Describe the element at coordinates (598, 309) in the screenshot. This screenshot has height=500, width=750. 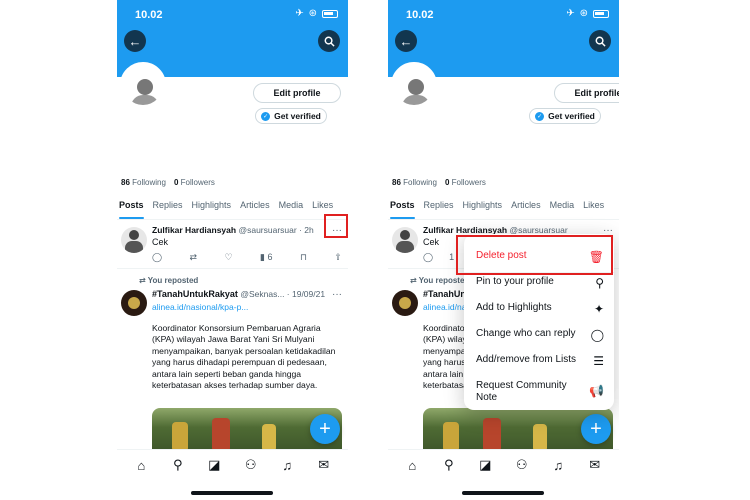
I see `sparkle-icon: ✦` at that location.